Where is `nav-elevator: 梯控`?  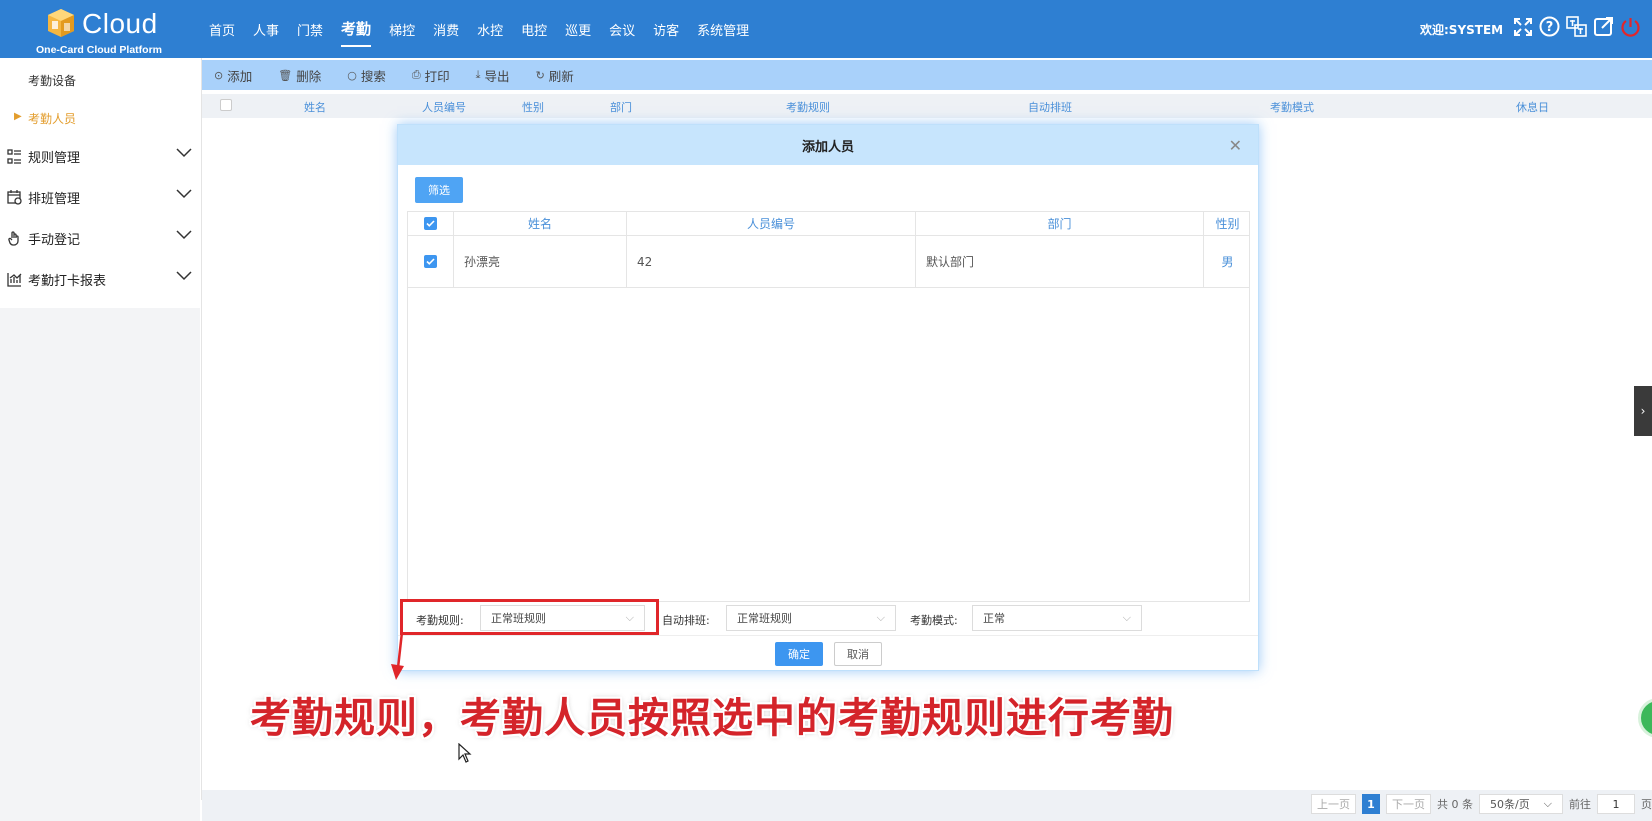
nav-elevator: 梯控 is located at coordinates (402, 29).